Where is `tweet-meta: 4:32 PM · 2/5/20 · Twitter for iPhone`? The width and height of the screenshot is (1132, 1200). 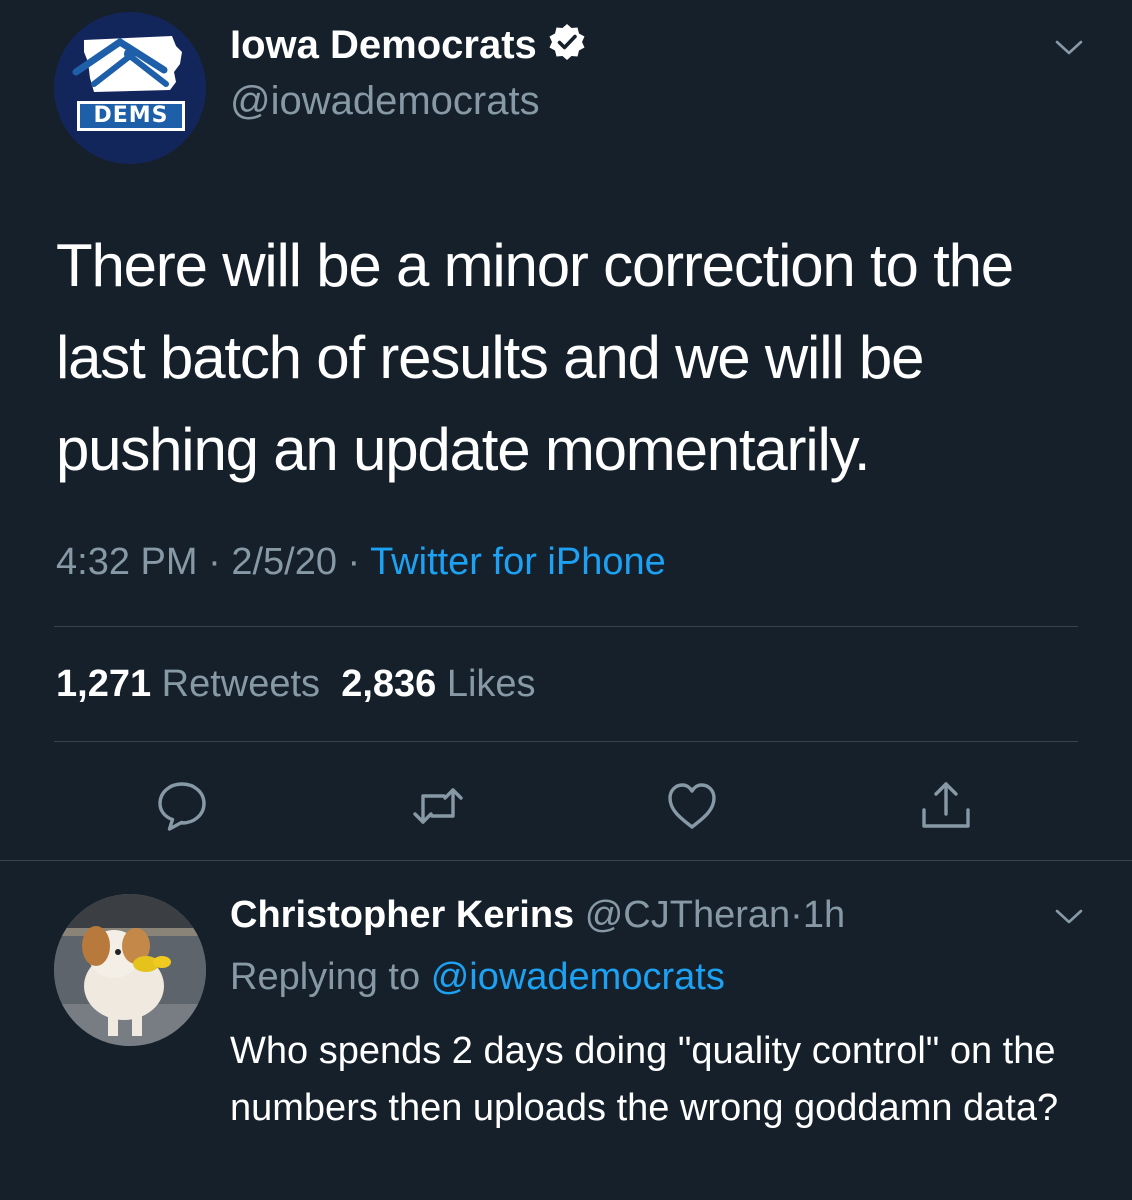
tweet-meta: 4:32 PM · 2/5/20 · Twitter for iPhone is located at coordinates (361, 562).